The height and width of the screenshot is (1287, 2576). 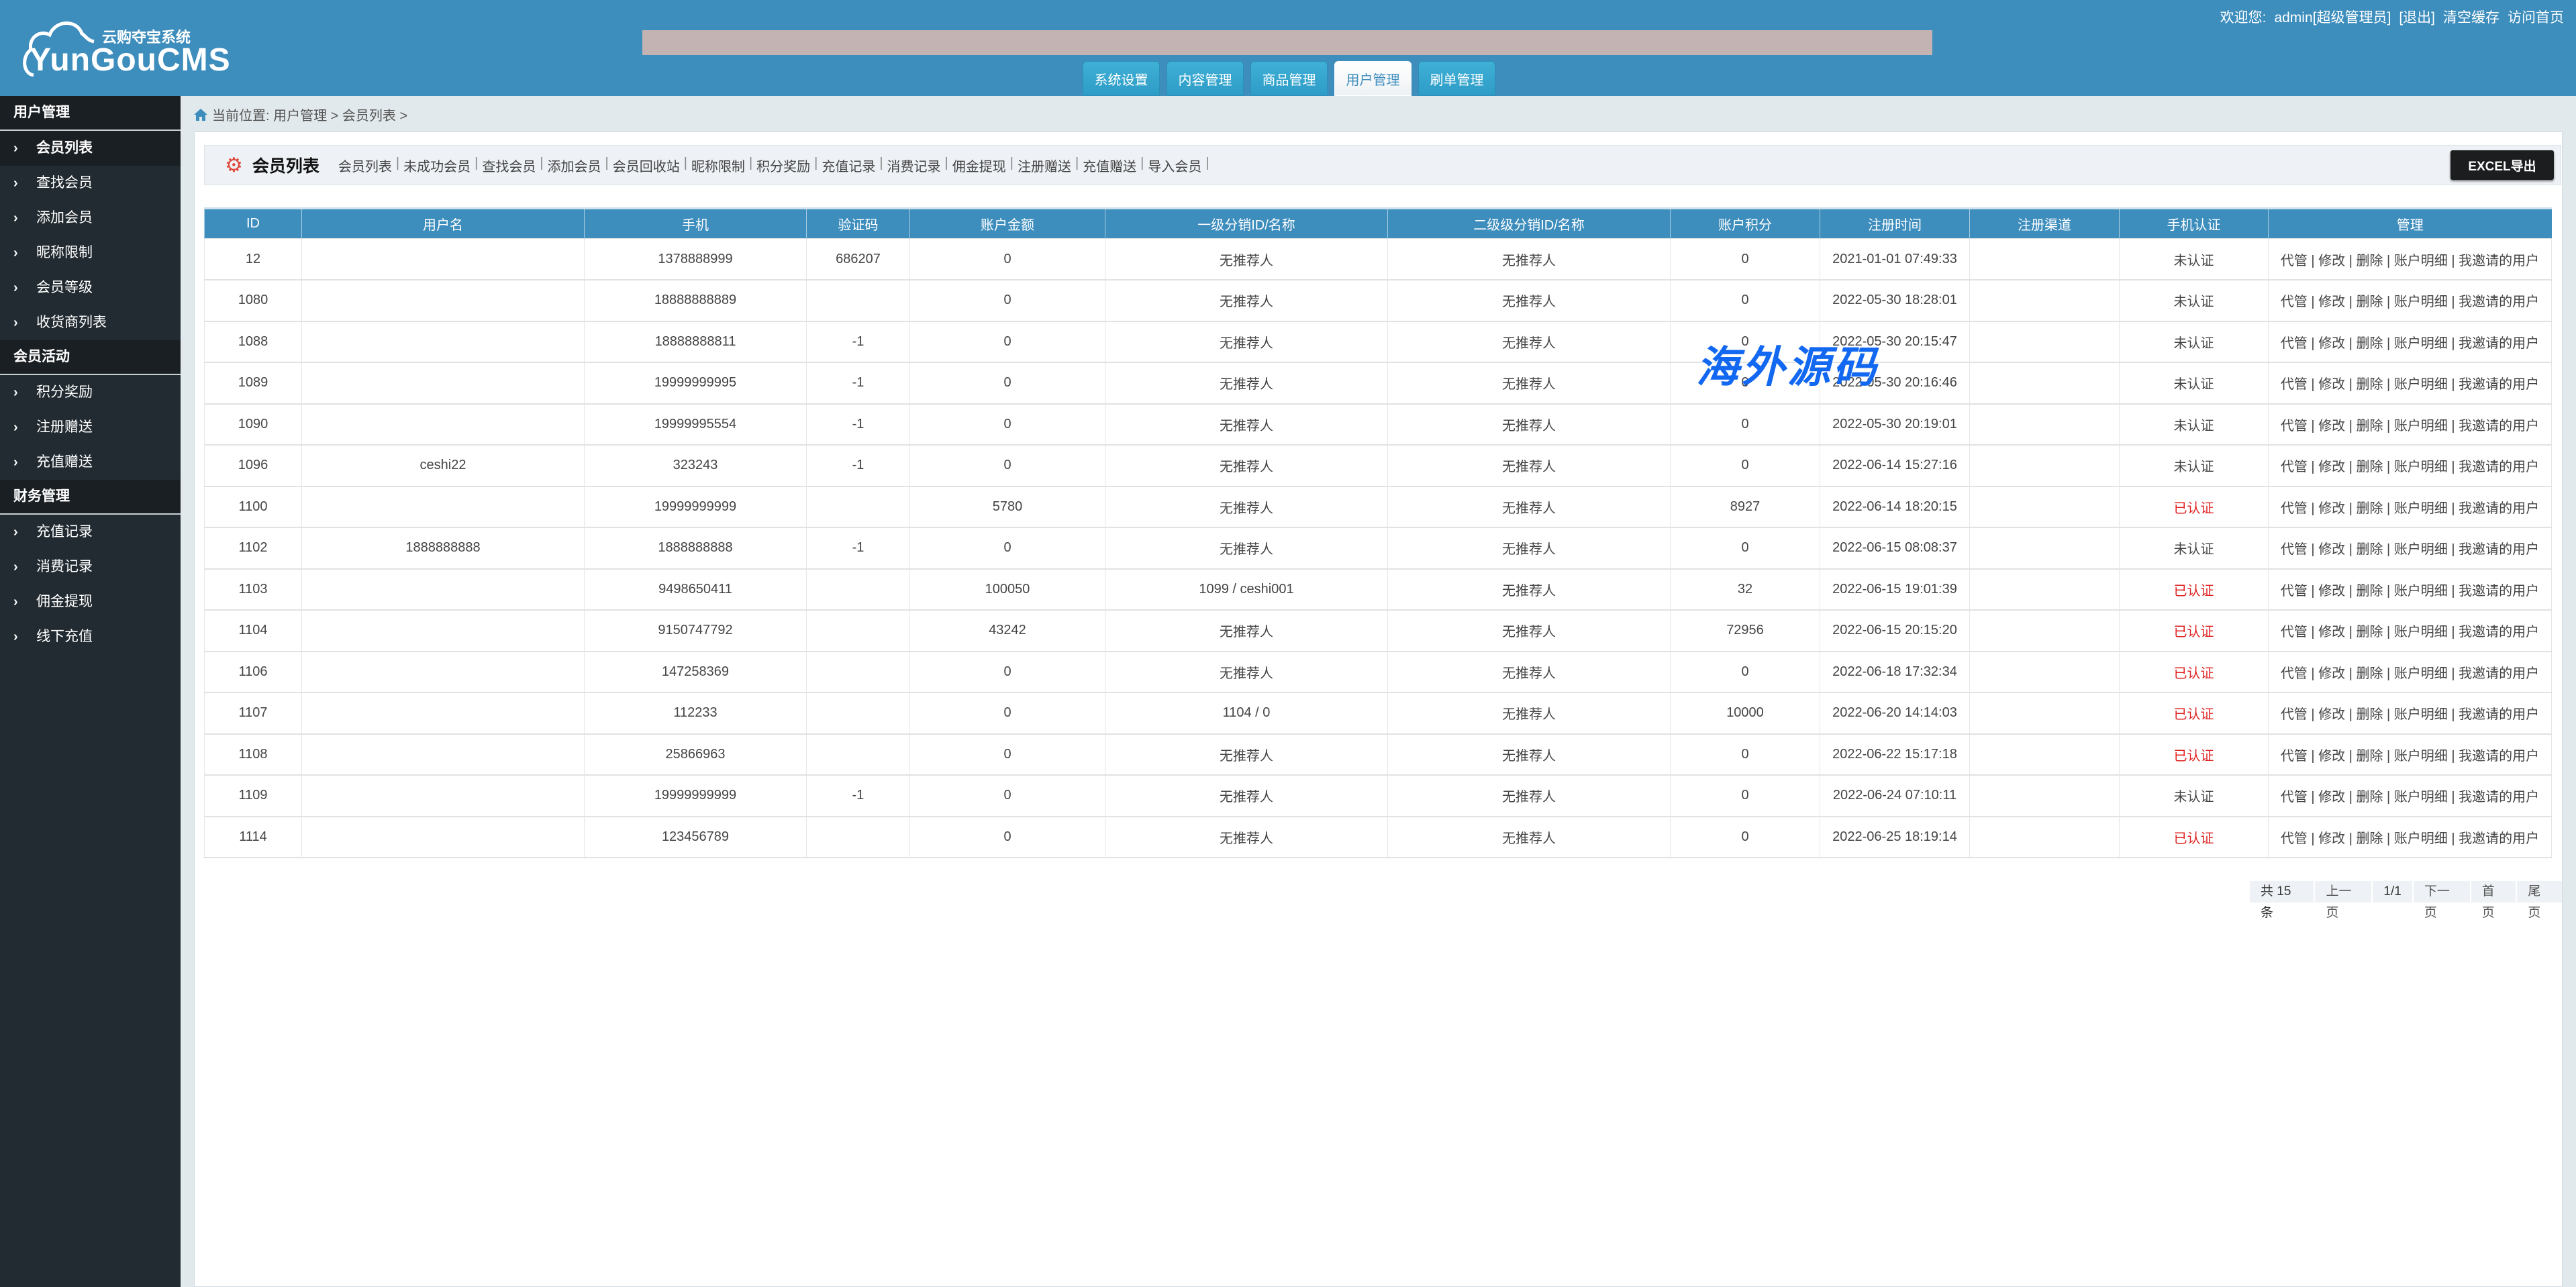 What do you see at coordinates (90, 532) in the screenshot?
I see `sidebar-item: › 充值记录` at bounding box center [90, 532].